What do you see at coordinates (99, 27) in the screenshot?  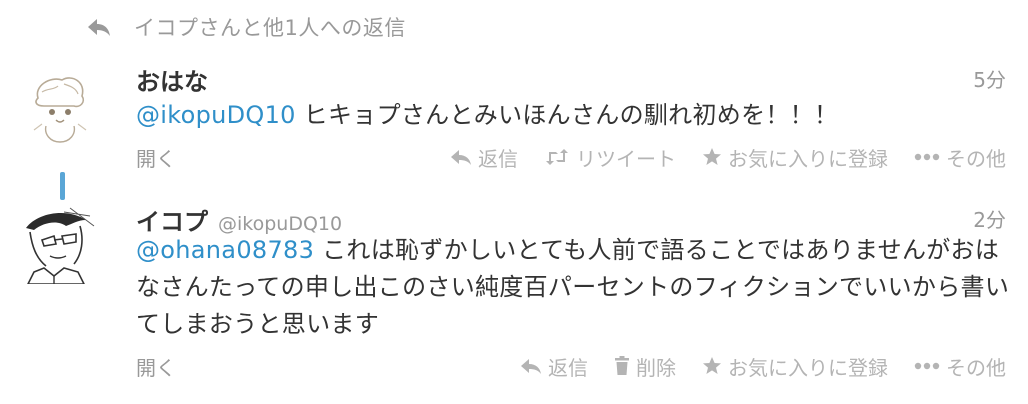 I see `reply-arrow-icon` at bounding box center [99, 27].